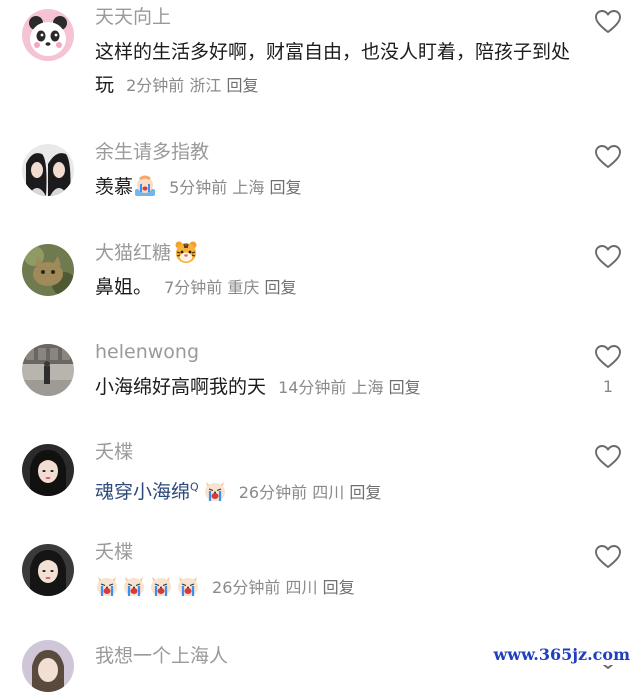 This screenshot has width=640, height=692. Describe the element at coordinates (349, 387) in the screenshot. I see `comment-meta: 14分钟前 上海 回复` at that location.